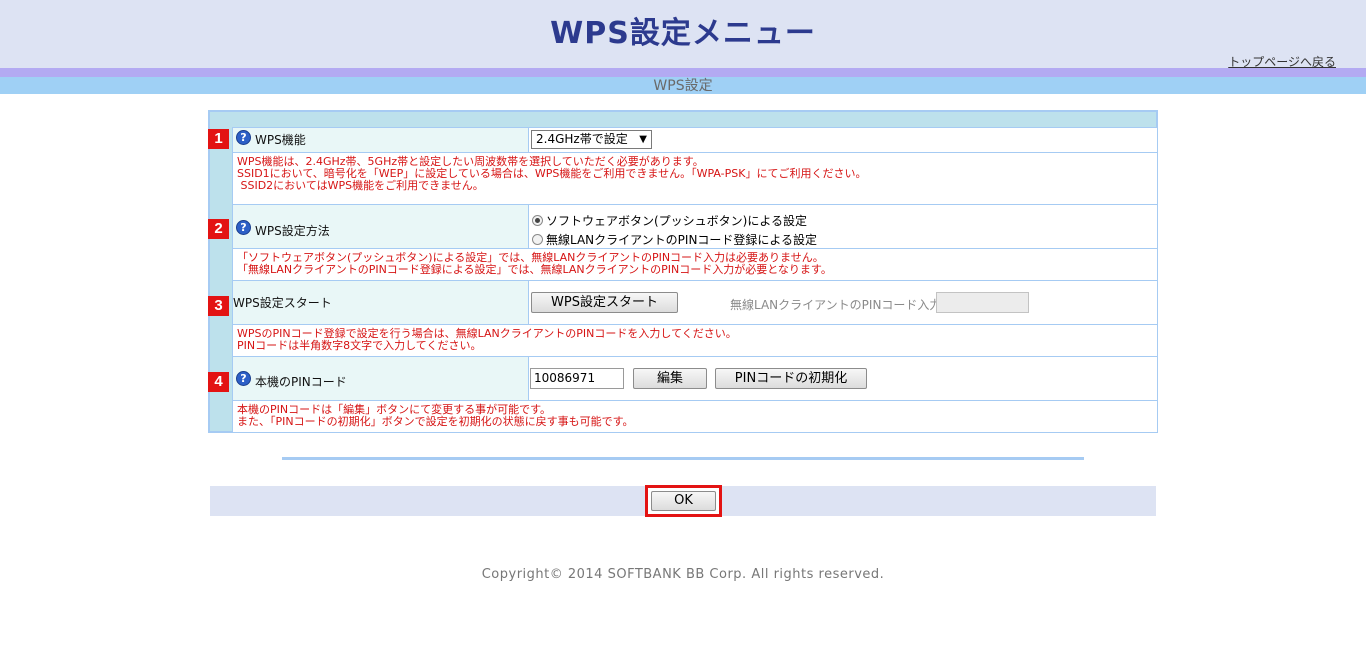  I want to click on device-pin-label: 本機のPINコード, so click(301, 382).